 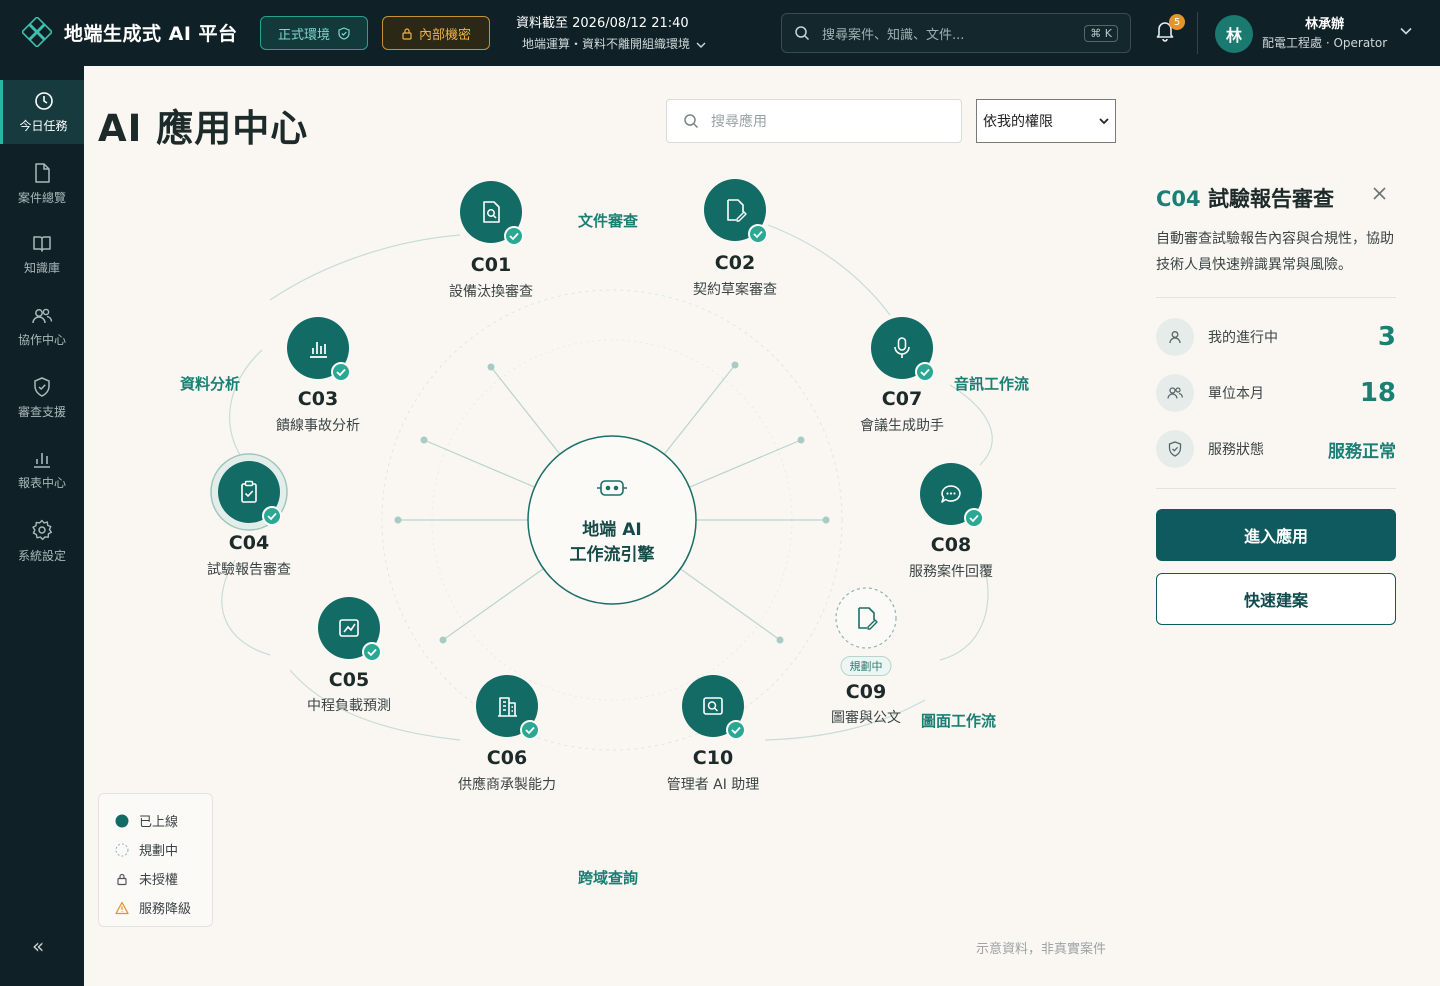 What do you see at coordinates (992, 384) in the screenshot?
I see `category-label-audio-workflow: 音訊工作流` at bounding box center [992, 384].